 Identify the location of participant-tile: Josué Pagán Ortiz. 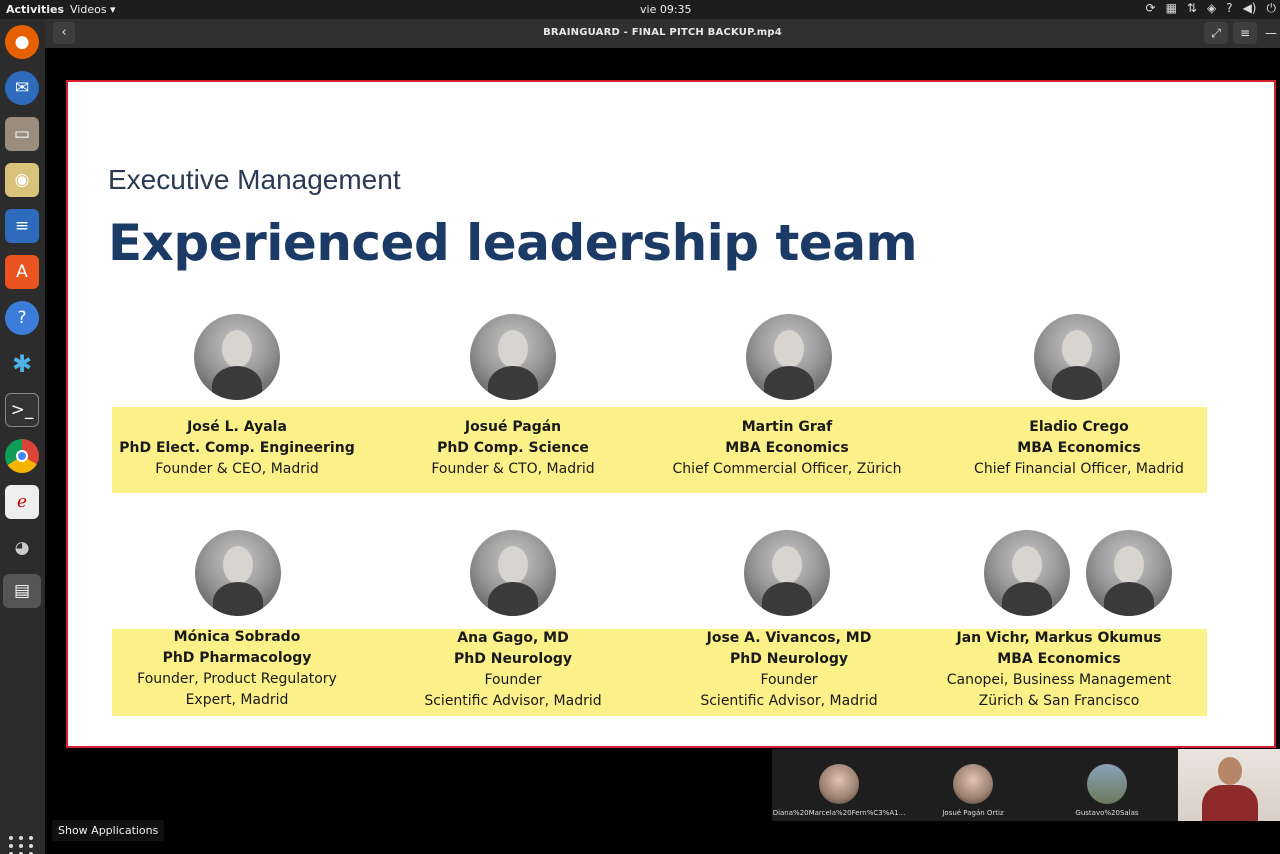
(973, 785).